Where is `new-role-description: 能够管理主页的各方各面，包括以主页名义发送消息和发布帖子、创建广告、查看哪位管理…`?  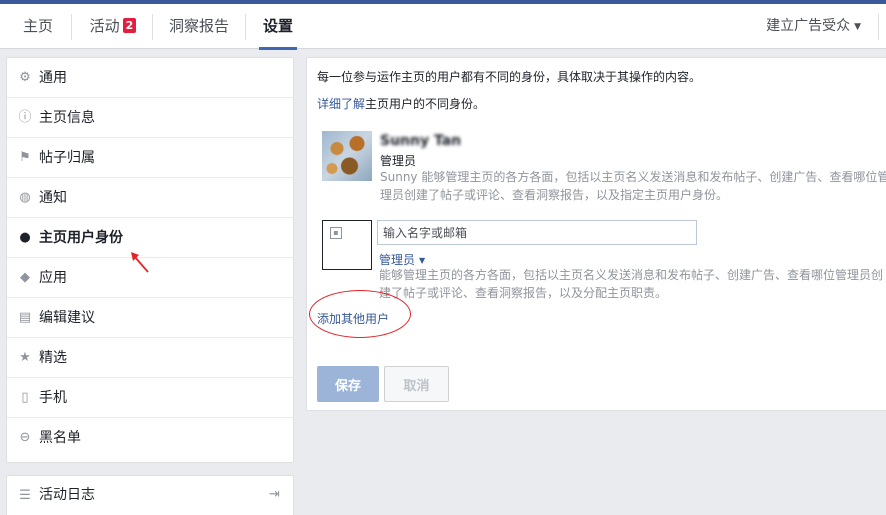
new-role-description: 能够管理主页的各方各面，包括以主页名义发送消息和发布帖子、创建广告、查看哪位管理… is located at coordinates (631, 284).